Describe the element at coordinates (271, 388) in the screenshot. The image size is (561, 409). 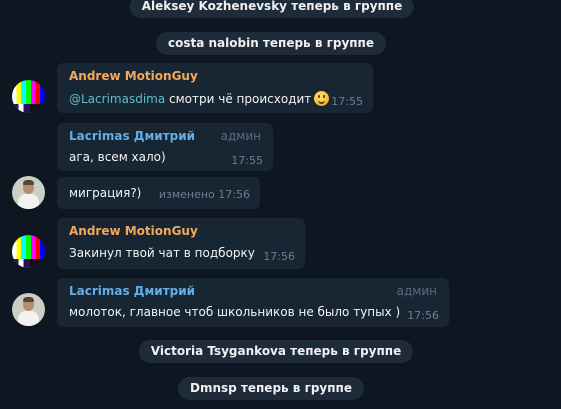
I see `service-message-dmnsp-joined: Dmnsp теперь в группе` at that location.